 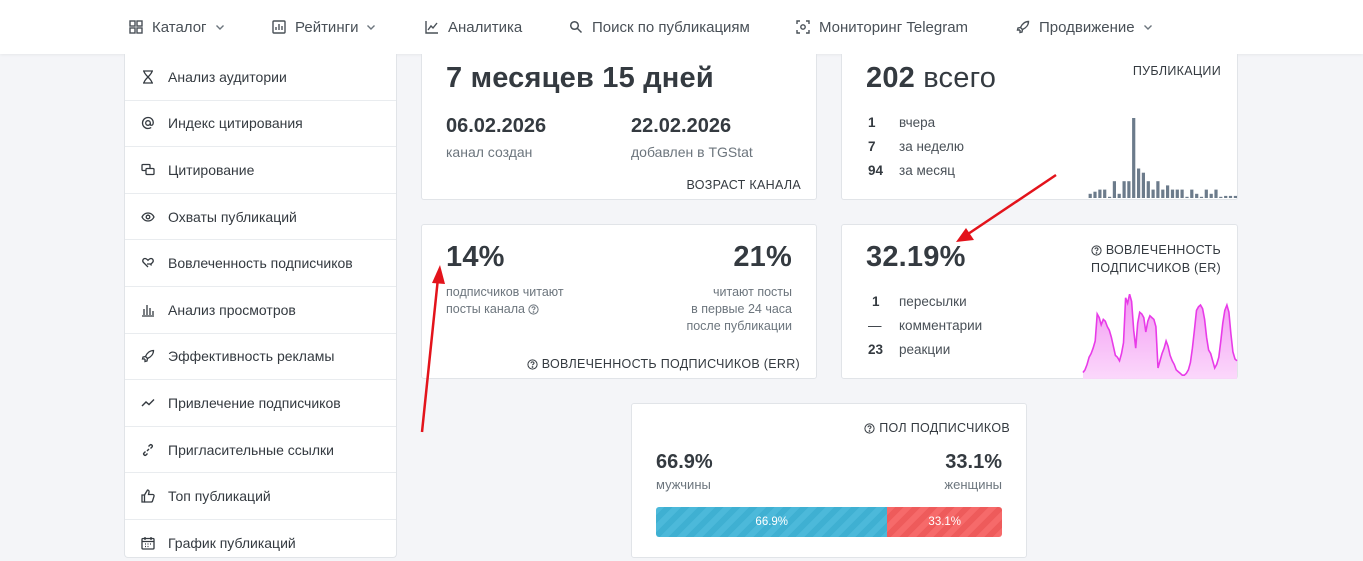 What do you see at coordinates (933, 301) in the screenshot?
I see `er-forwards-label: пересылки` at bounding box center [933, 301].